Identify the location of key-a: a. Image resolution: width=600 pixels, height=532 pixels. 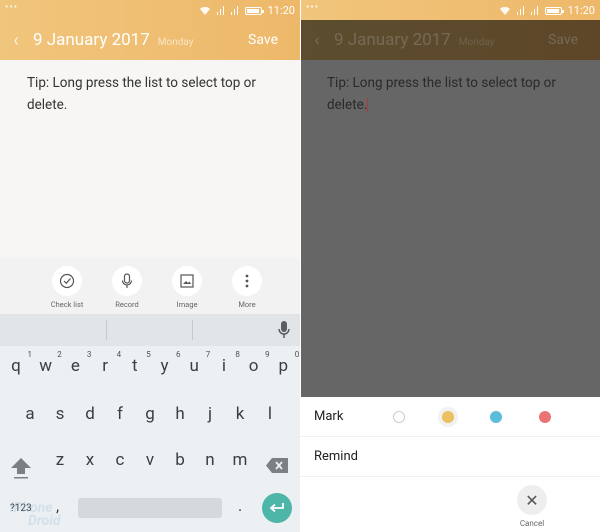
(30, 414).